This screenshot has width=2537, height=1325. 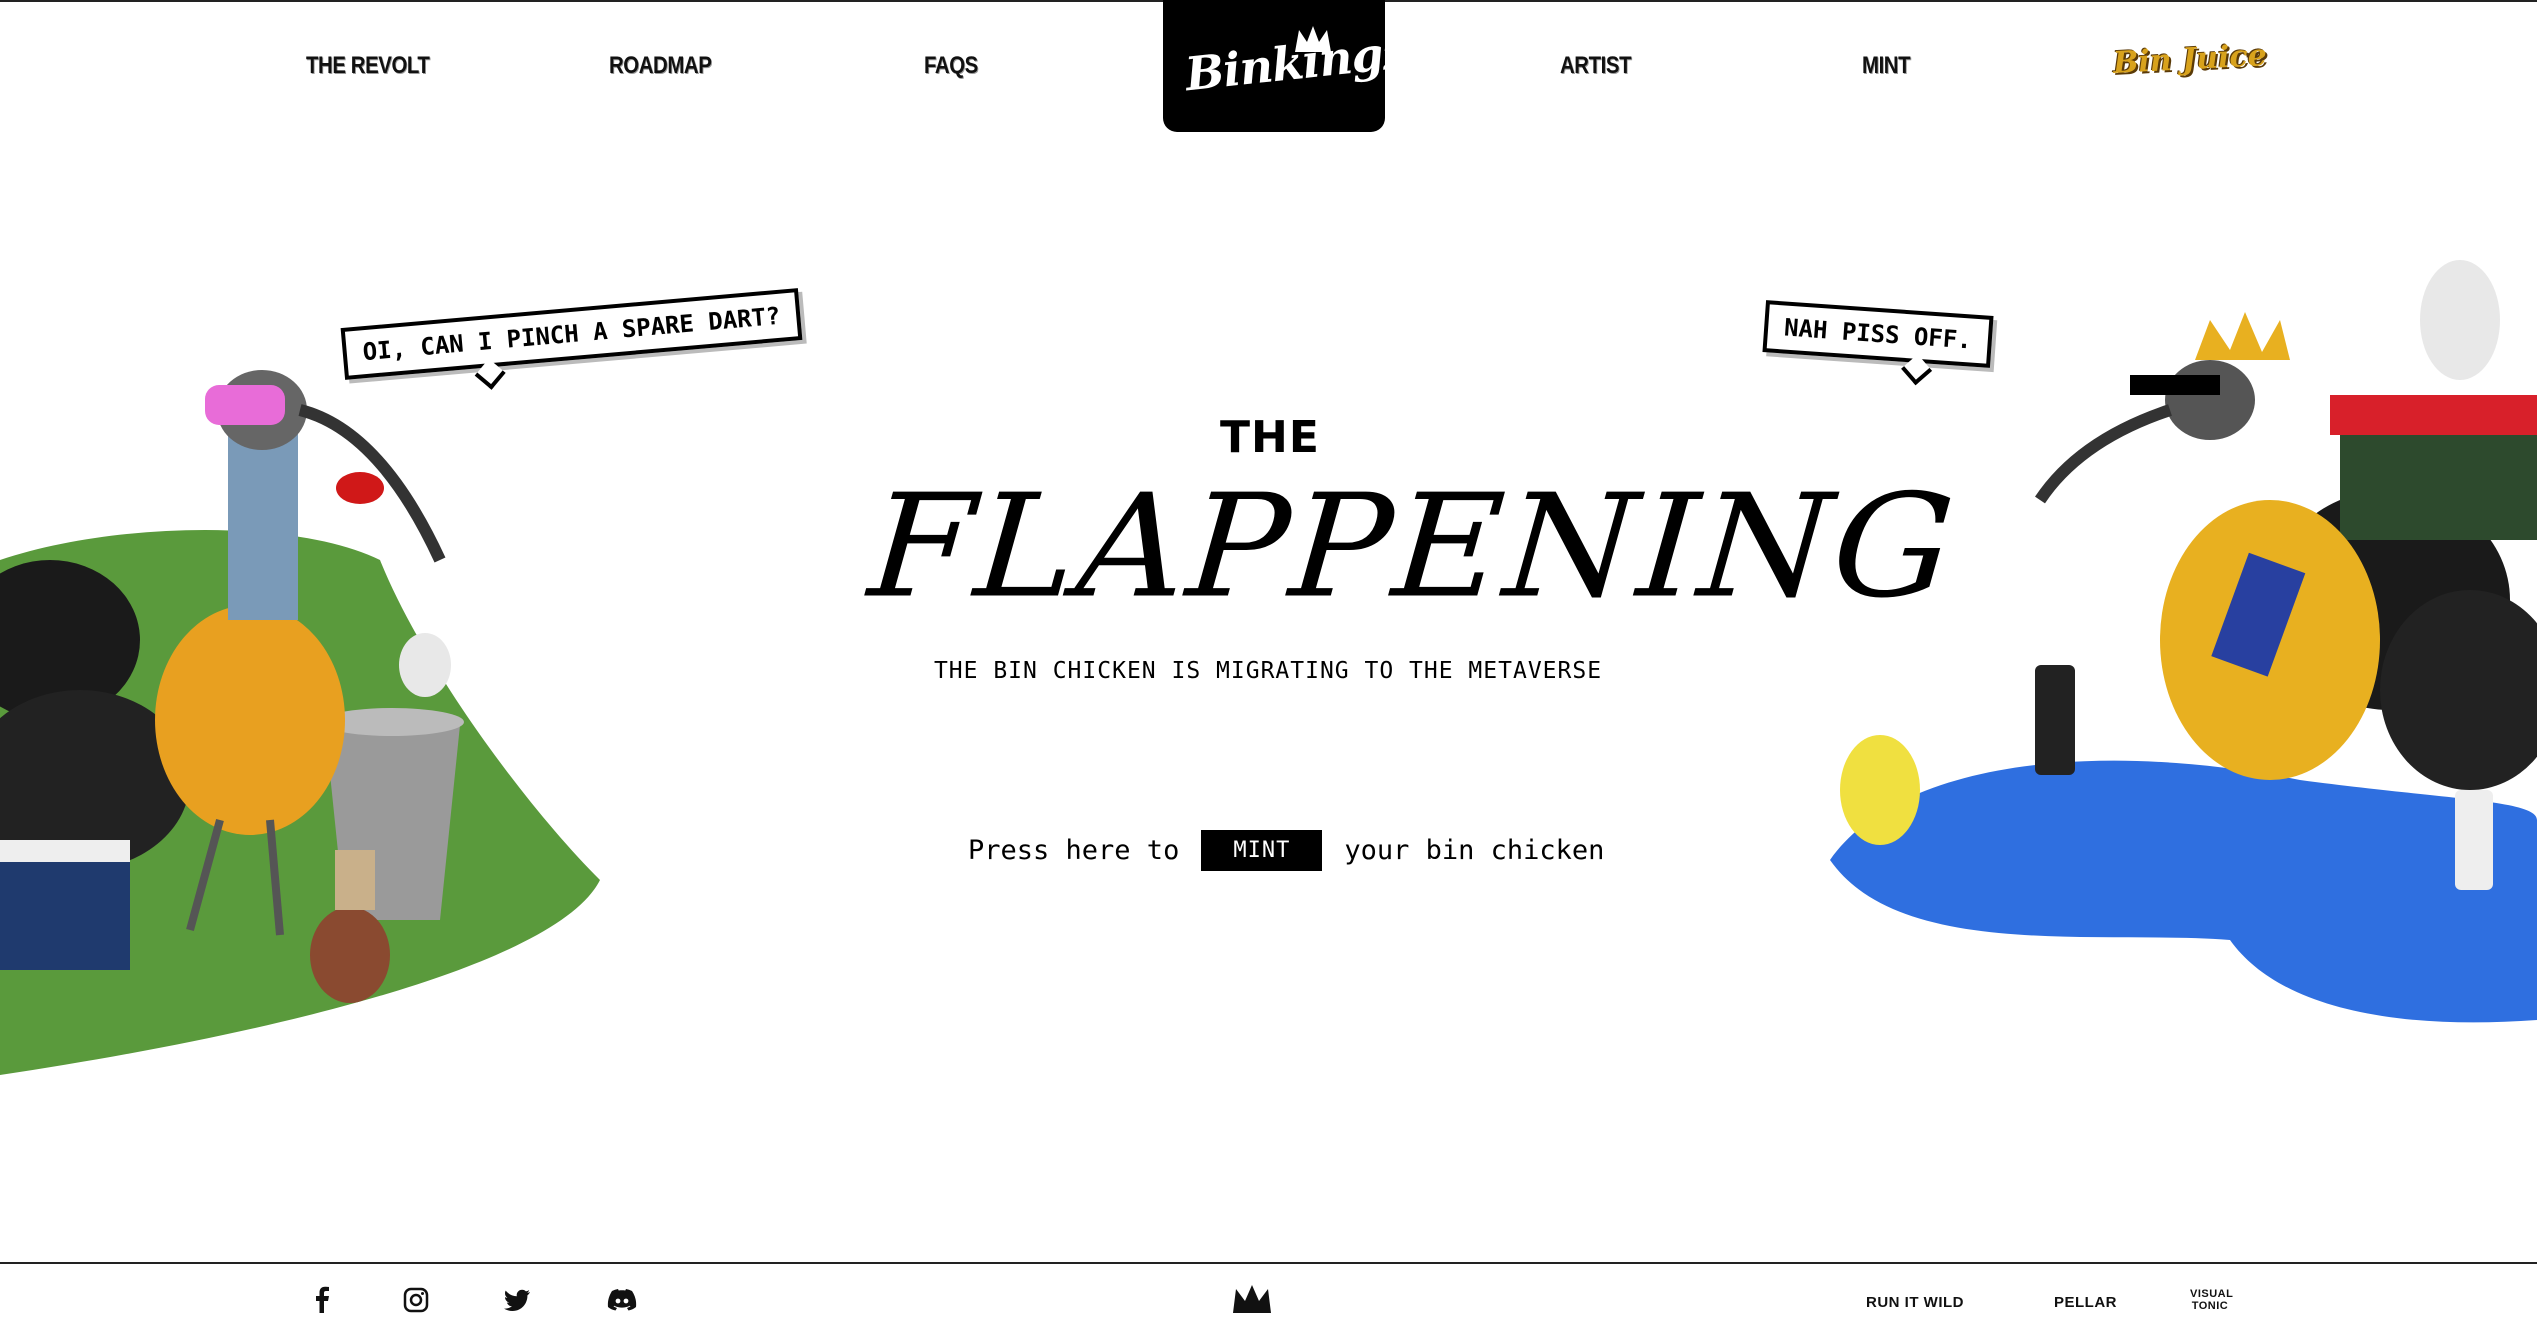 What do you see at coordinates (2438, 480) in the screenshot?
I see `wheelie-bin` at bounding box center [2438, 480].